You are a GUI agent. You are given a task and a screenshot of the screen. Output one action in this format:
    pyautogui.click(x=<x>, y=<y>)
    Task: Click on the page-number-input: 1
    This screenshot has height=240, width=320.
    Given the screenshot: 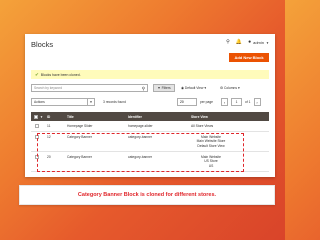 What is the action you would take?
    pyautogui.click(x=236, y=102)
    